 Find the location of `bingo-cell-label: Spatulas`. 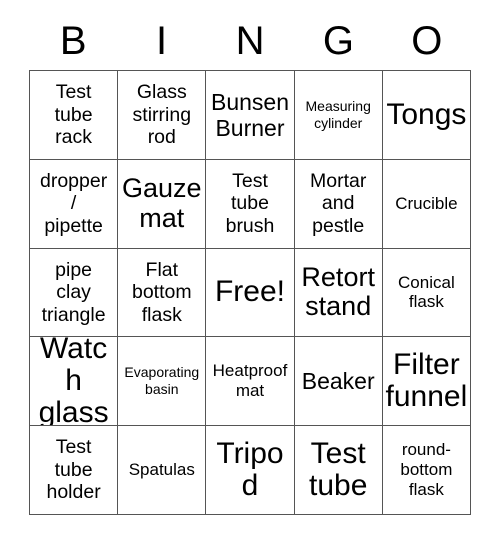

bingo-cell-label: Spatulas is located at coordinates (161, 470).